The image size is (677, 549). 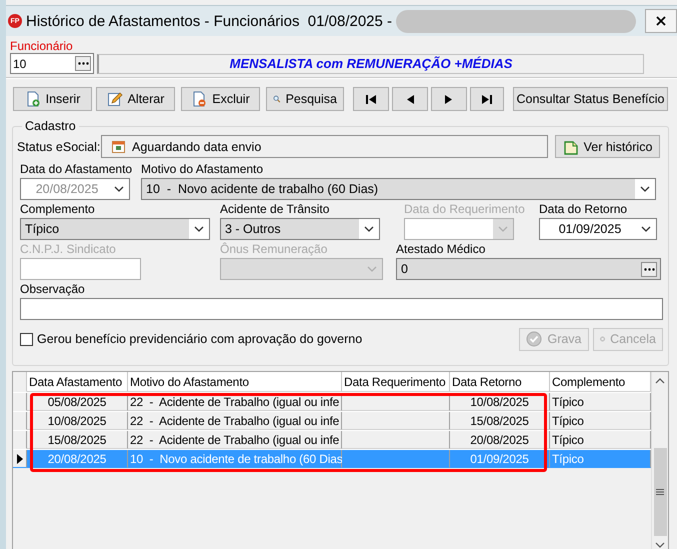 What do you see at coordinates (370, 64) in the screenshot?
I see `employee-description: MENSALISTA com REMUNERAÇÃO +MÉDIAS` at bounding box center [370, 64].